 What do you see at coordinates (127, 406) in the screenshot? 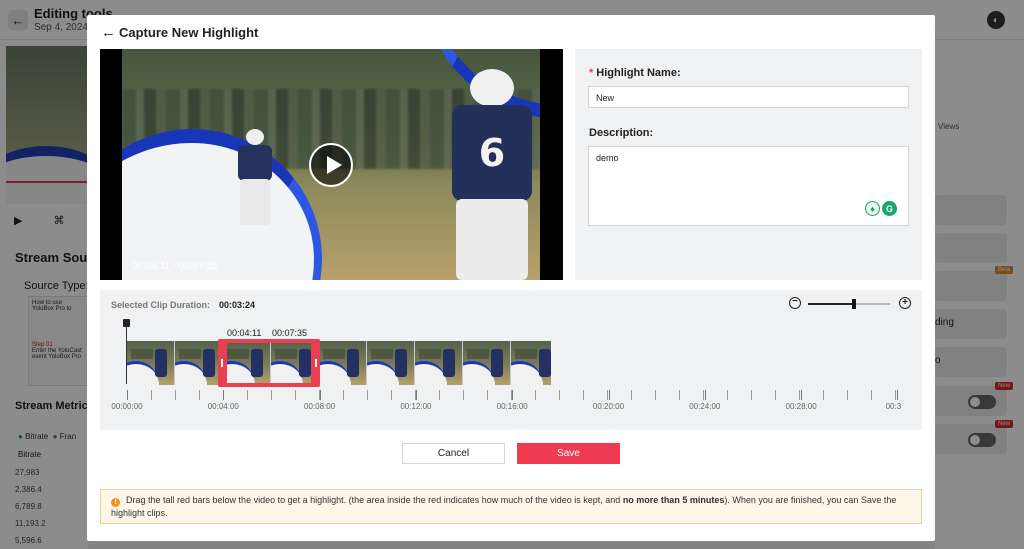
I see `ruler-tick-label: 00:00:00` at bounding box center [127, 406].